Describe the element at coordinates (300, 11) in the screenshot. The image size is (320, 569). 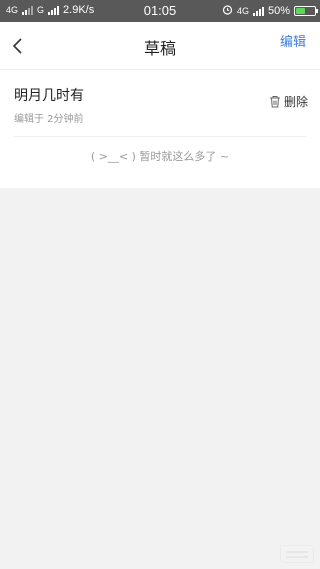
I see `battery-fill` at that location.